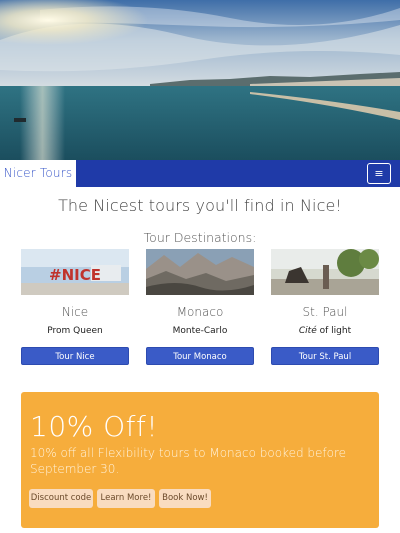 The height and width of the screenshot is (533, 400). Describe the element at coordinates (38, 173) in the screenshot. I see `brand-link: Nicer Tours` at that location.